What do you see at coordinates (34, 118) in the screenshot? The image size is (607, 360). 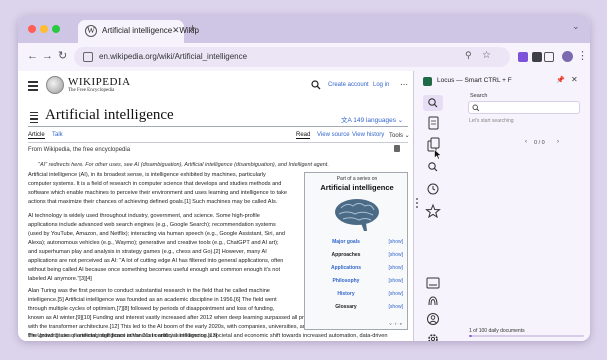 I see `toc-toggle-icon` at bounding box center [34, 118].